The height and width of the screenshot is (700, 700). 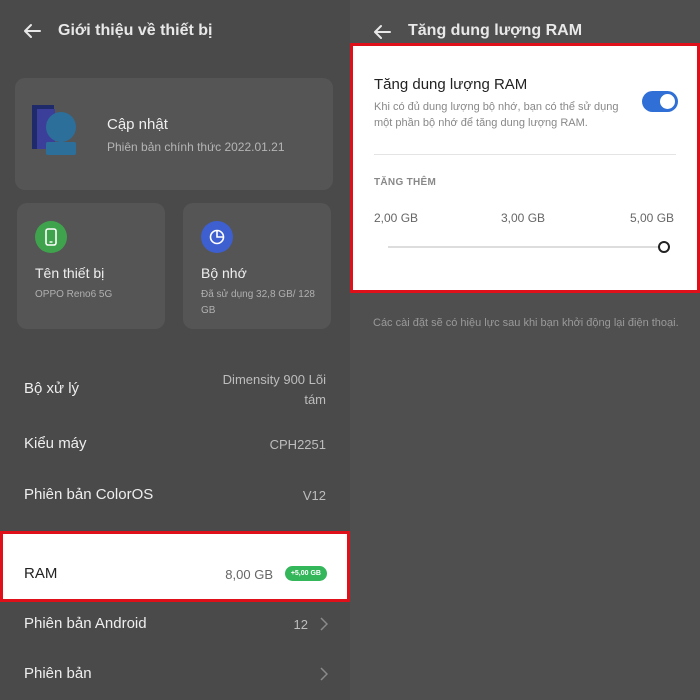 What do you see at coordinates (52, 388) in the screenshot?
I see `processor-label: Bộ xử lý` at bounding box center [52, 388].